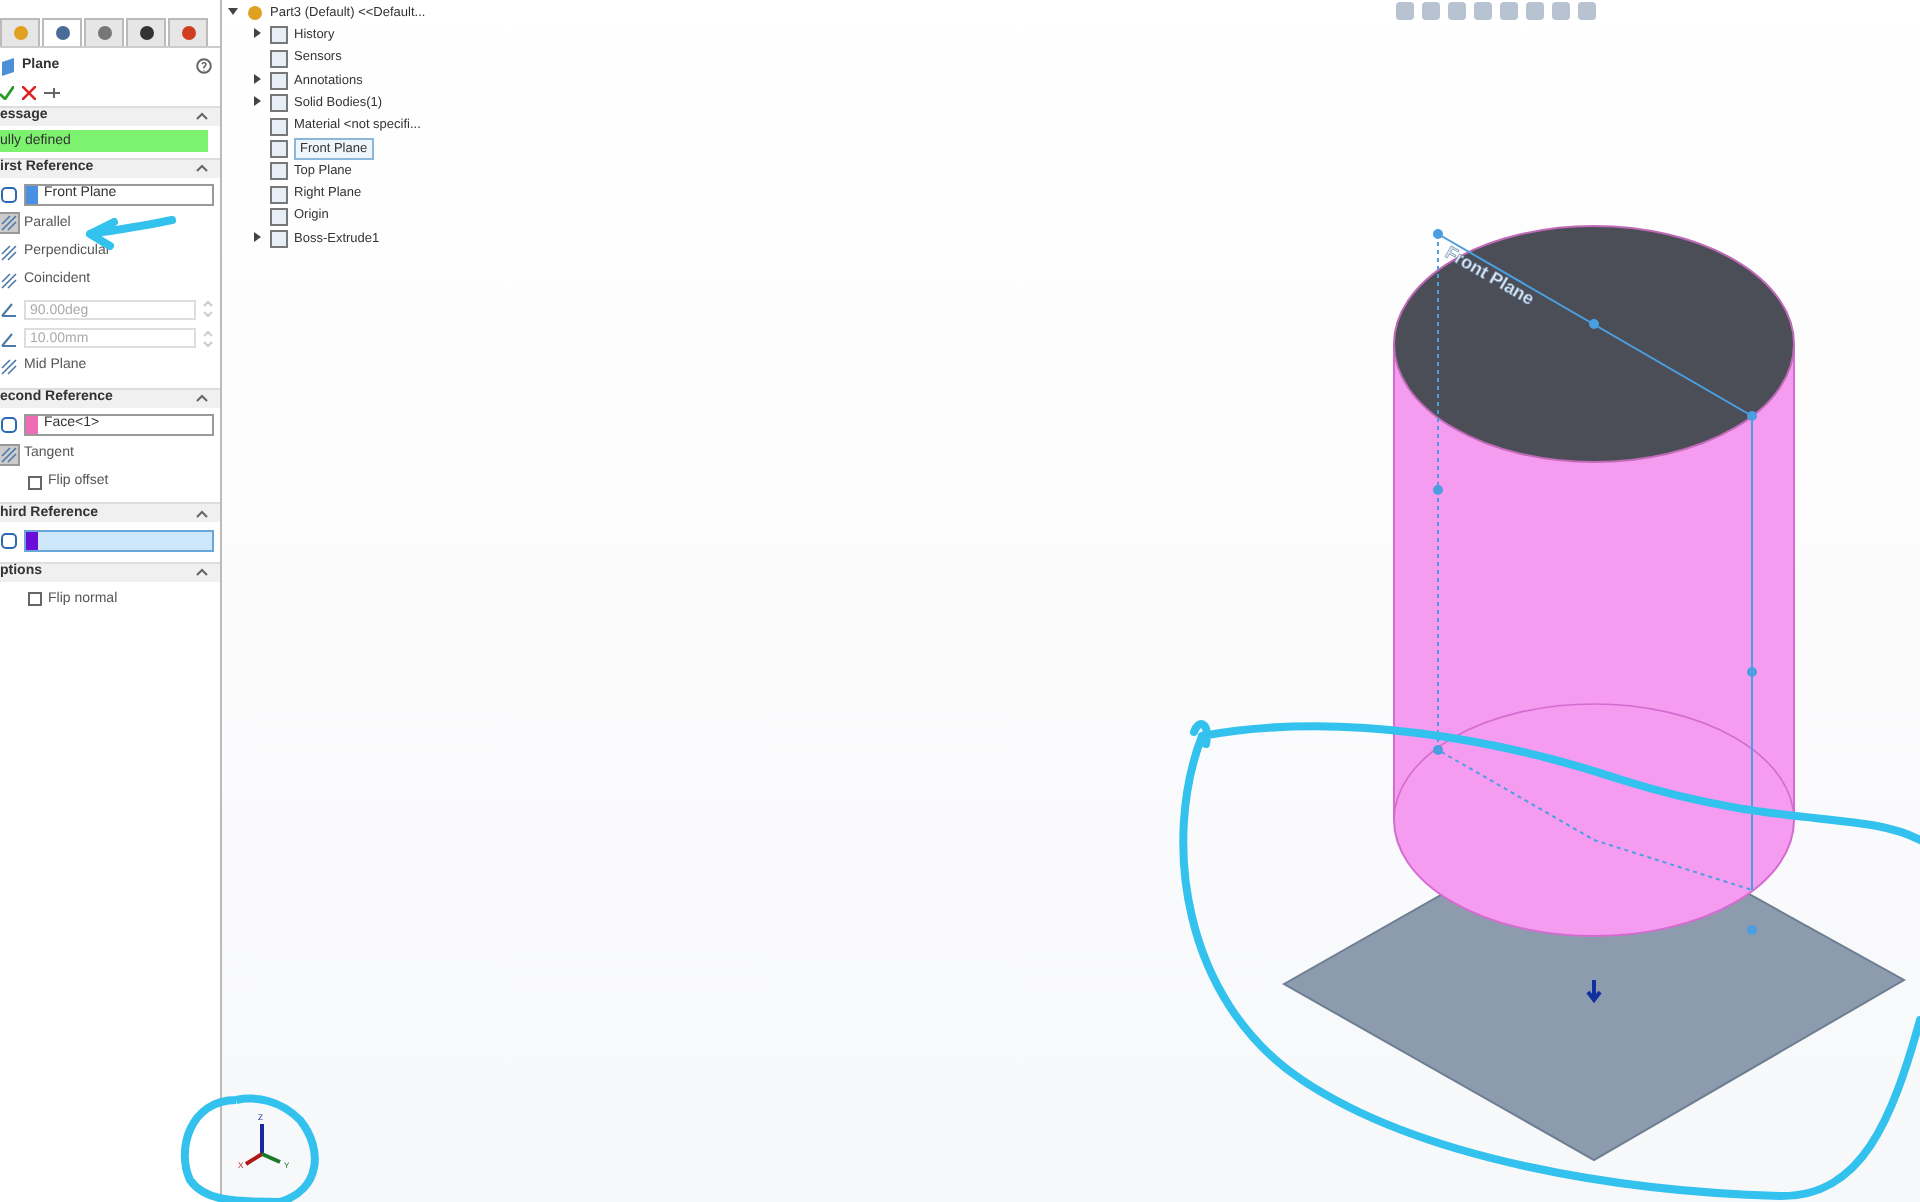 The width and height of the screenshot is (1920, 1202). What do you see at coordinates (262, 1145) in the screenshot?
I see `axis-triad-drawing` at bounding box center [262, 1145].